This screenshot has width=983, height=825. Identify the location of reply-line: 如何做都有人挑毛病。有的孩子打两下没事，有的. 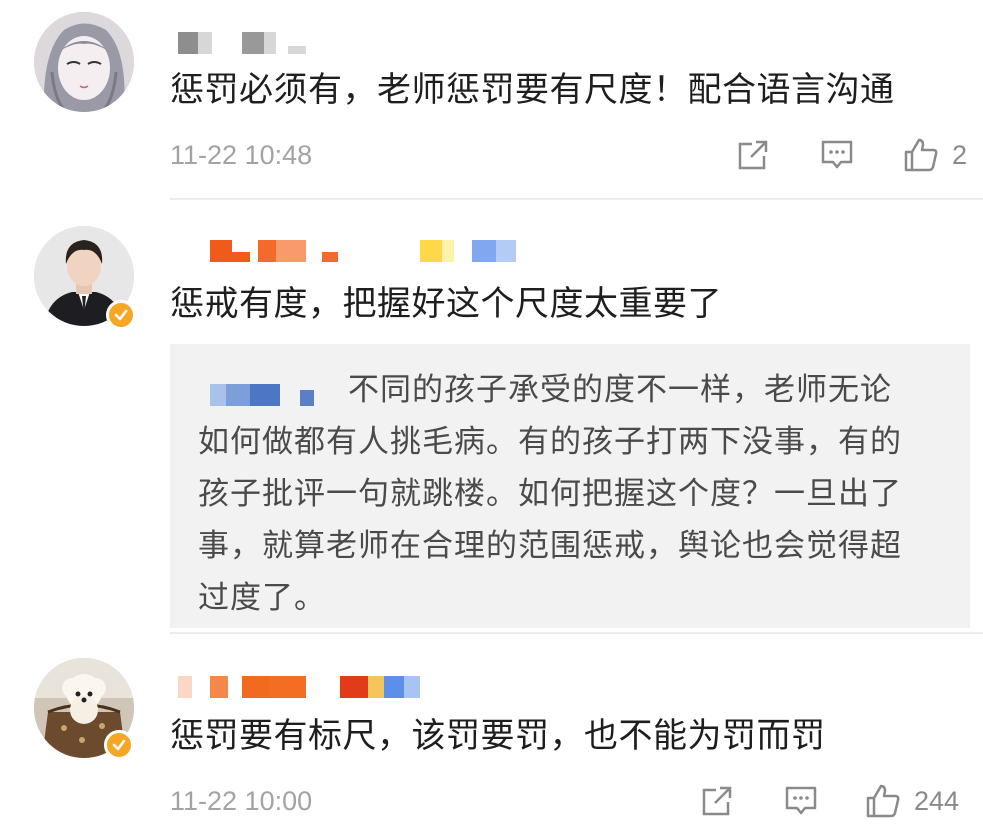
(550, 442).